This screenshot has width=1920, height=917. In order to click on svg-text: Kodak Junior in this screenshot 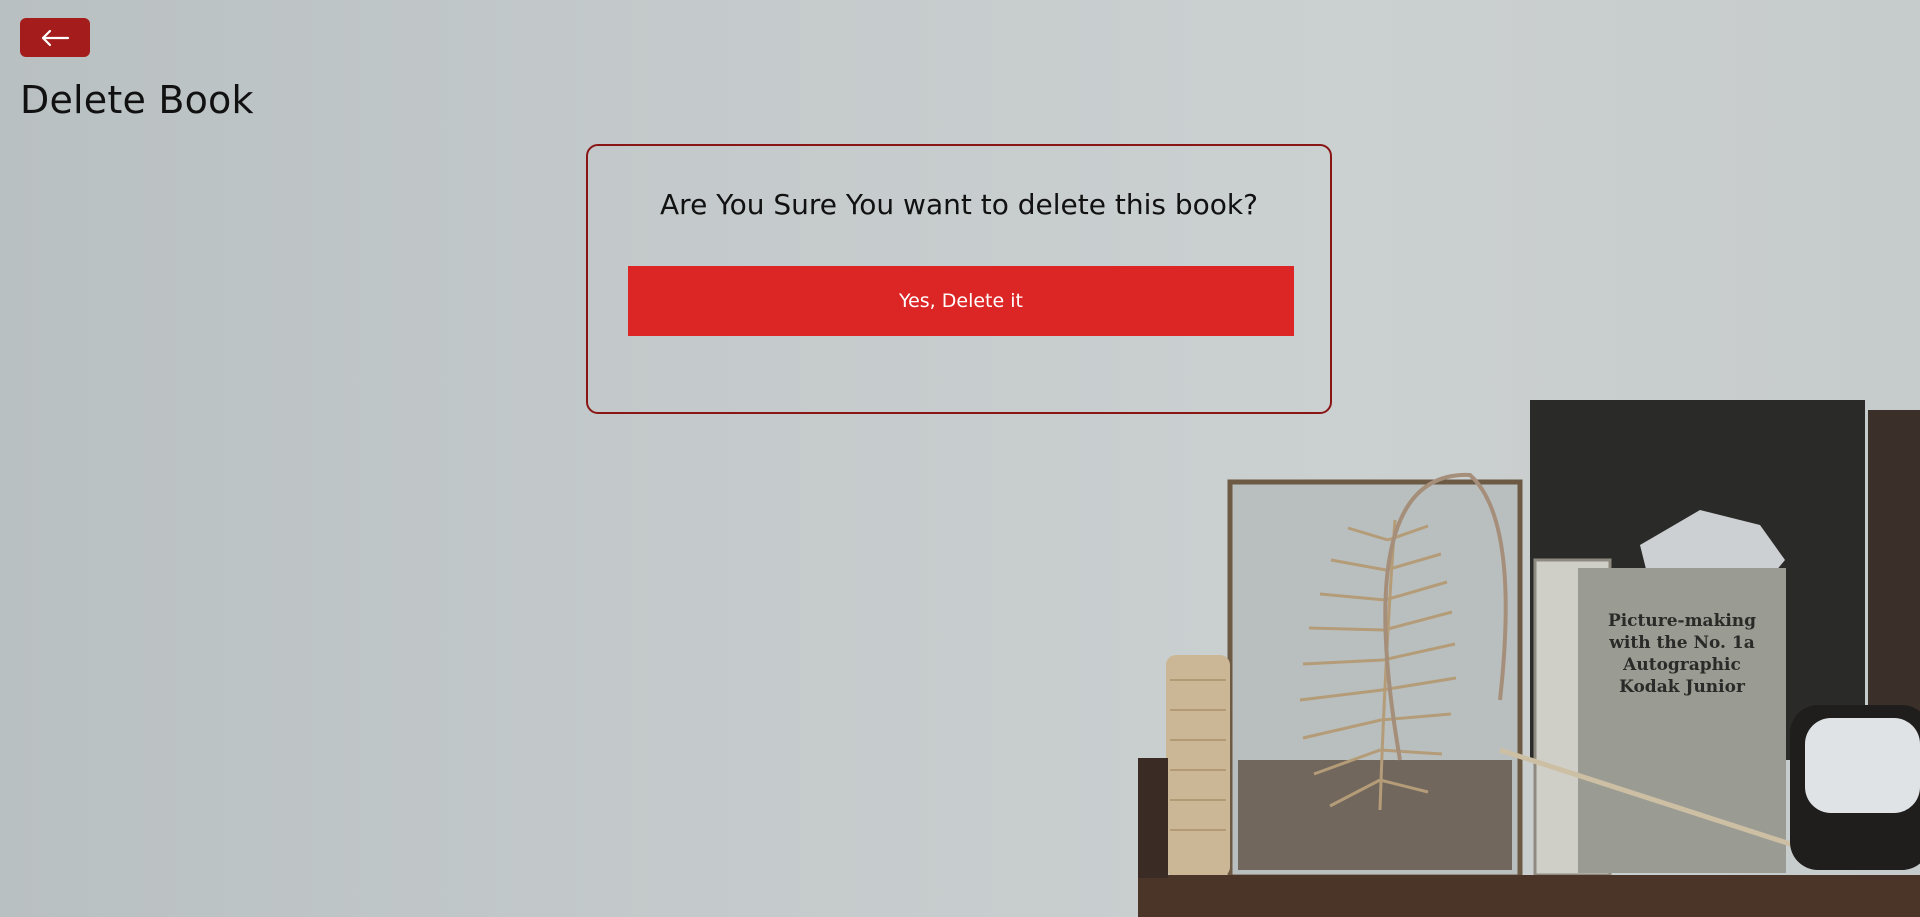, I will do `click(1682, 687)`.